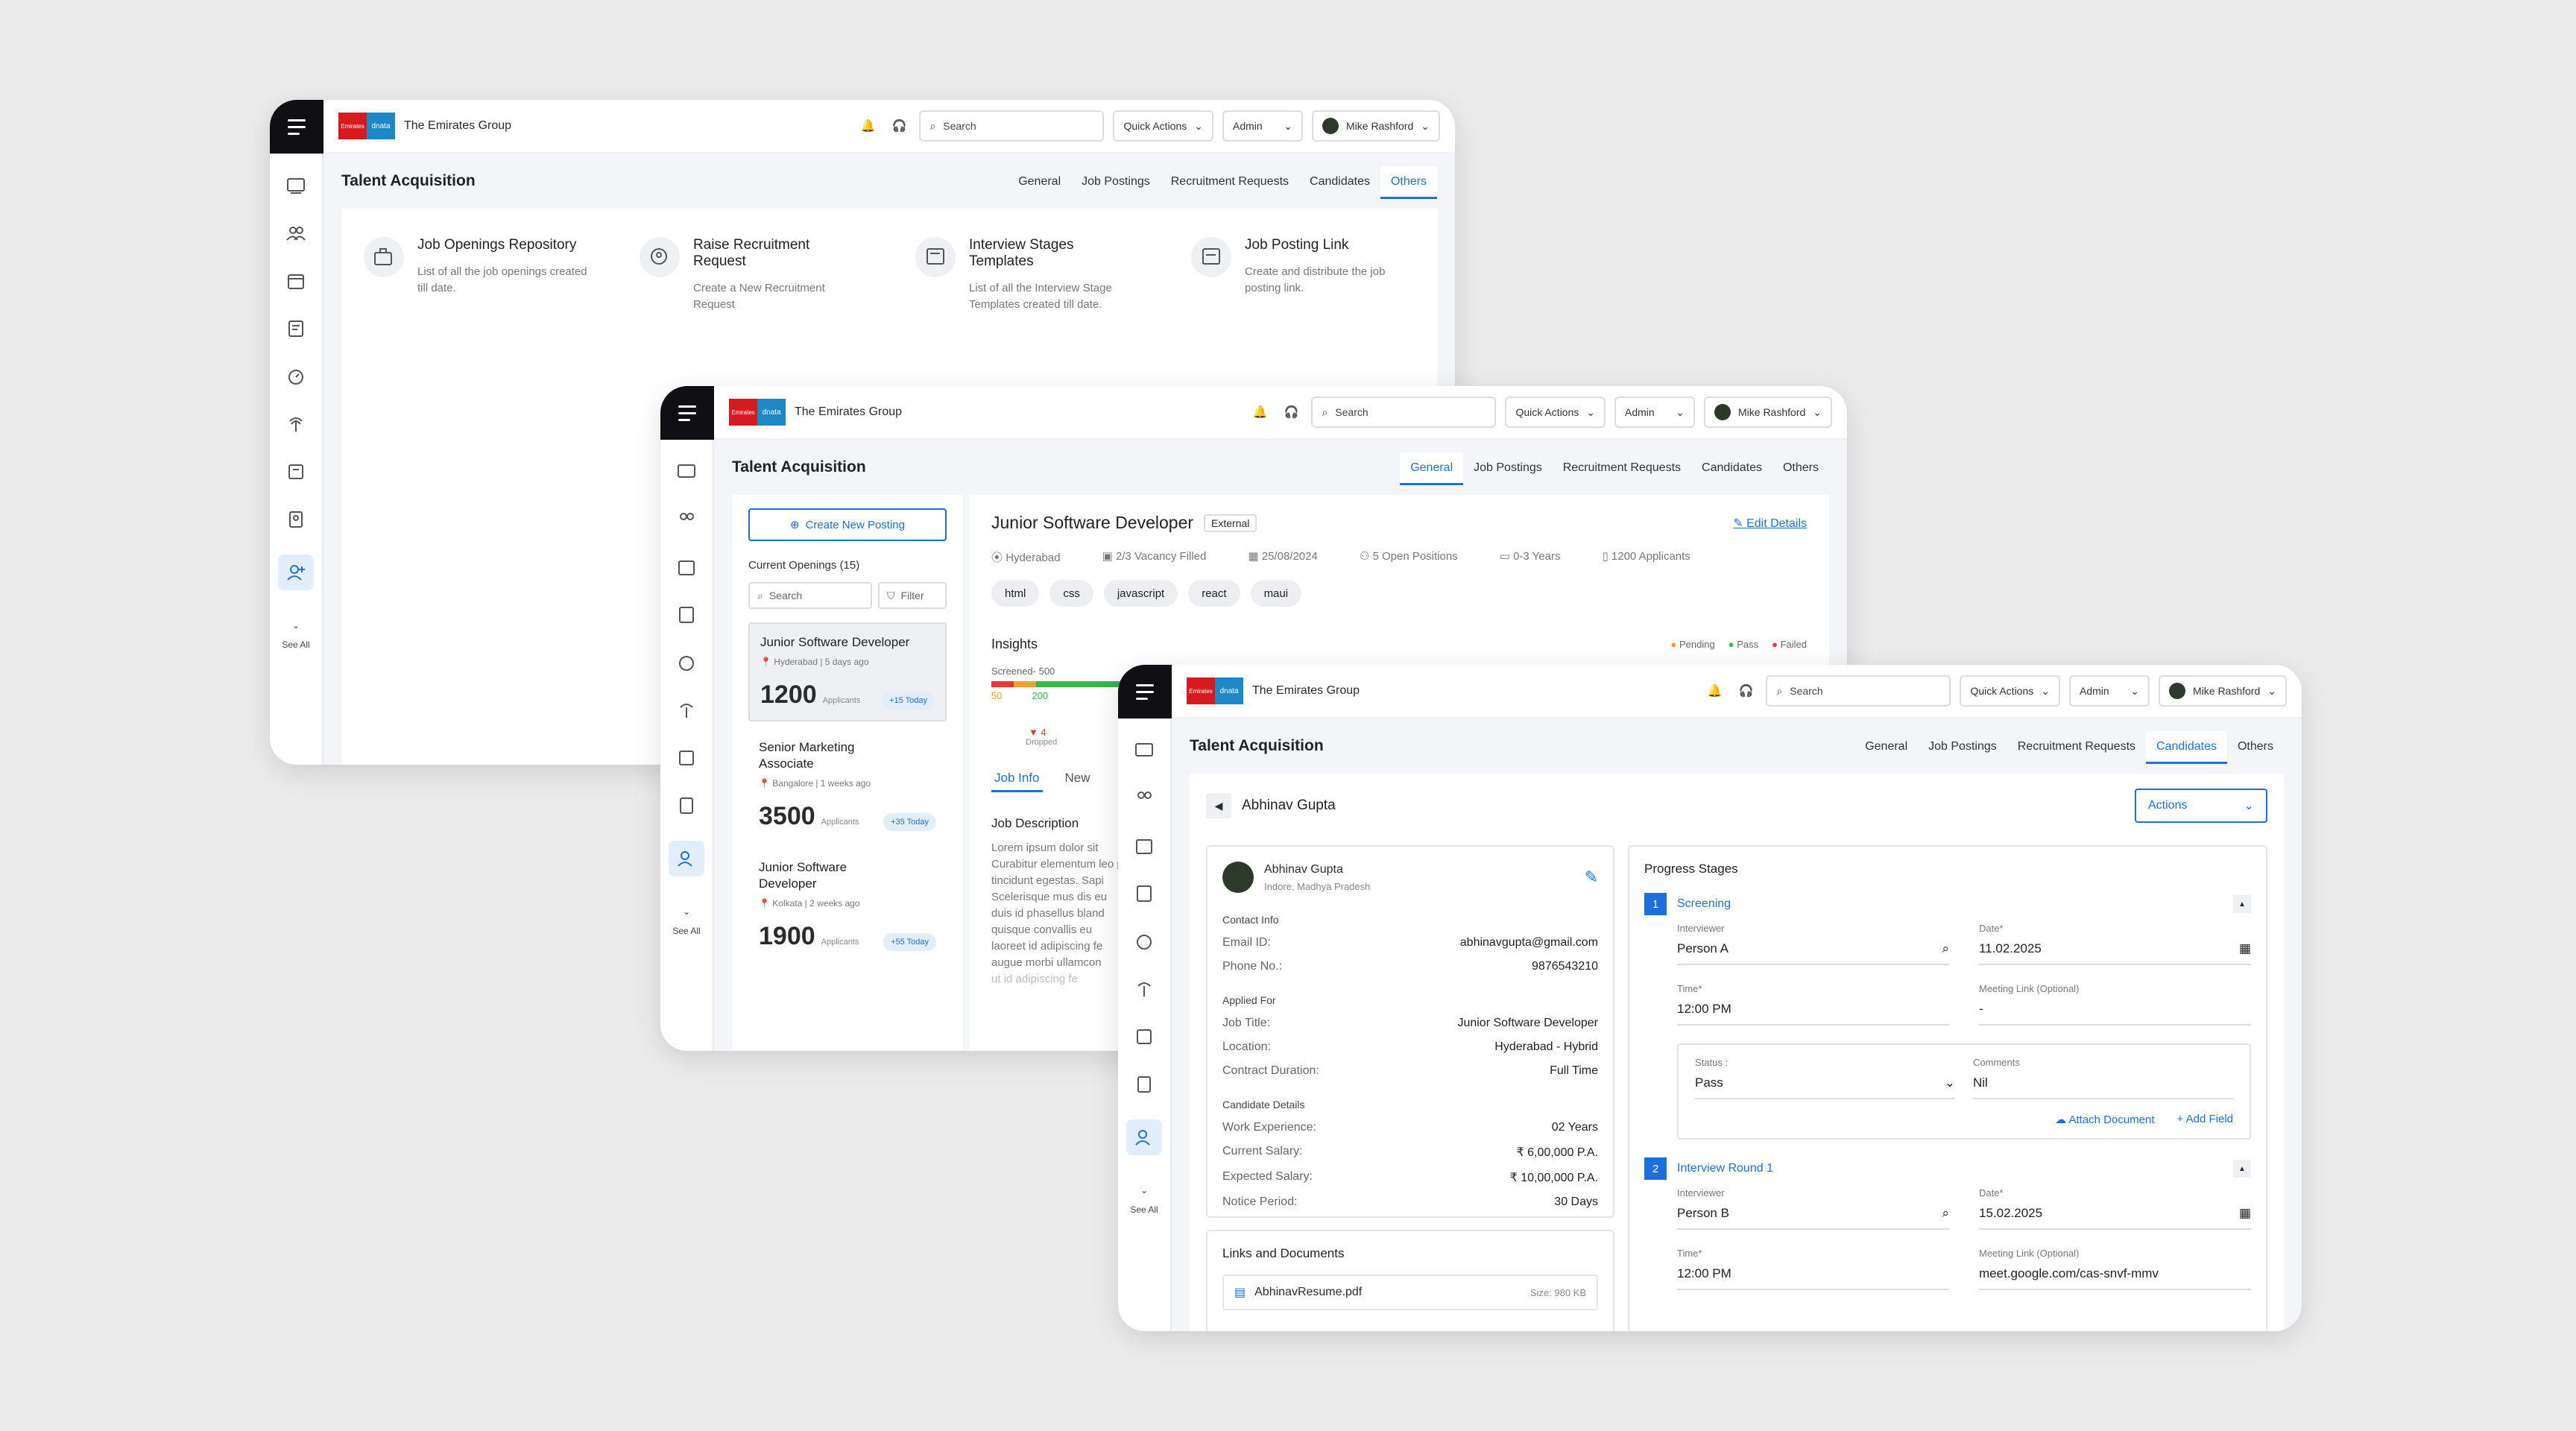 This screenshot has height=1431, width=2576. Describe the element at coordinates (913, 596) in the screenshot. I see `filter-button: ⛉ Filter` at that location.